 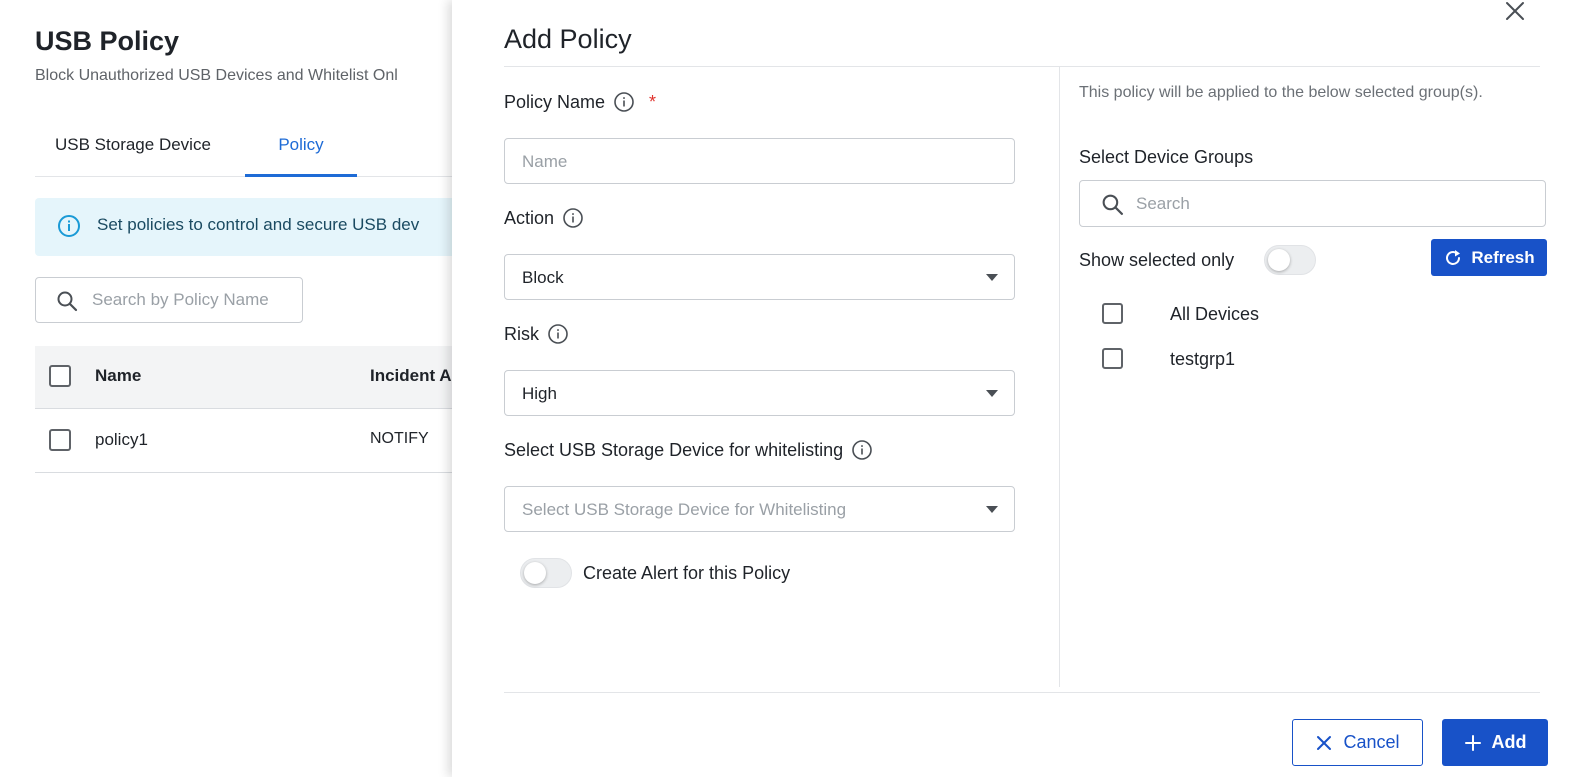 I want to click on incident-action-cell: NOTIFY, so click(x=399, y=438).